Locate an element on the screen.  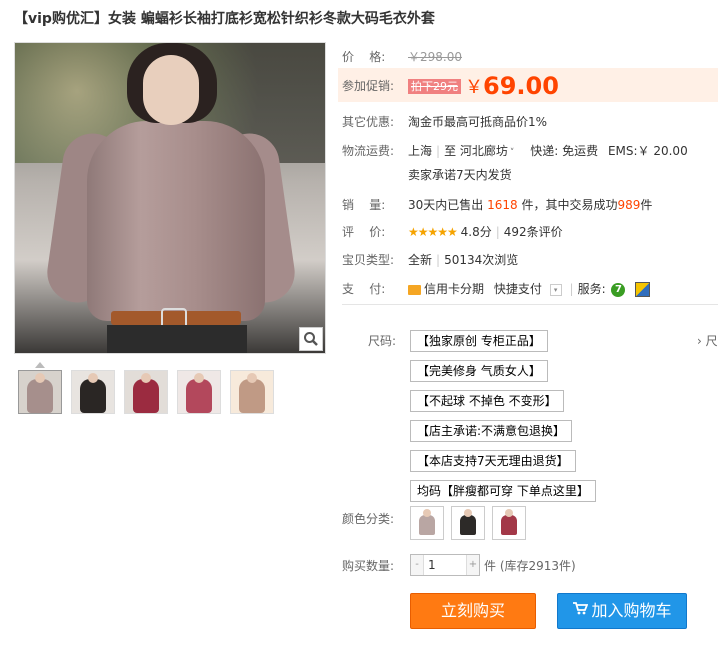
shipping-row: 物流运费: 上海 | 至 河北廊坊 ˅ 快递: 免运费 EMS:￥ 20.00 is located at coordinates (515, 150).